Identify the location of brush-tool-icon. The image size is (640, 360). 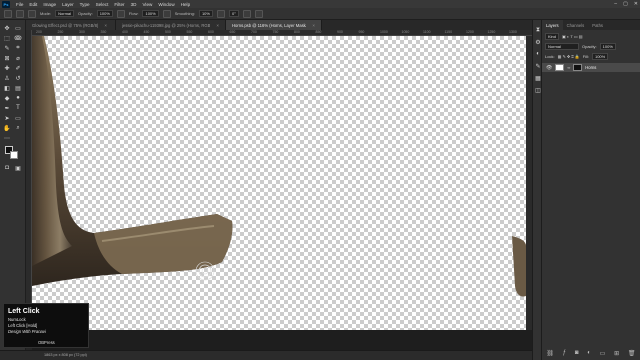
(20, 13).